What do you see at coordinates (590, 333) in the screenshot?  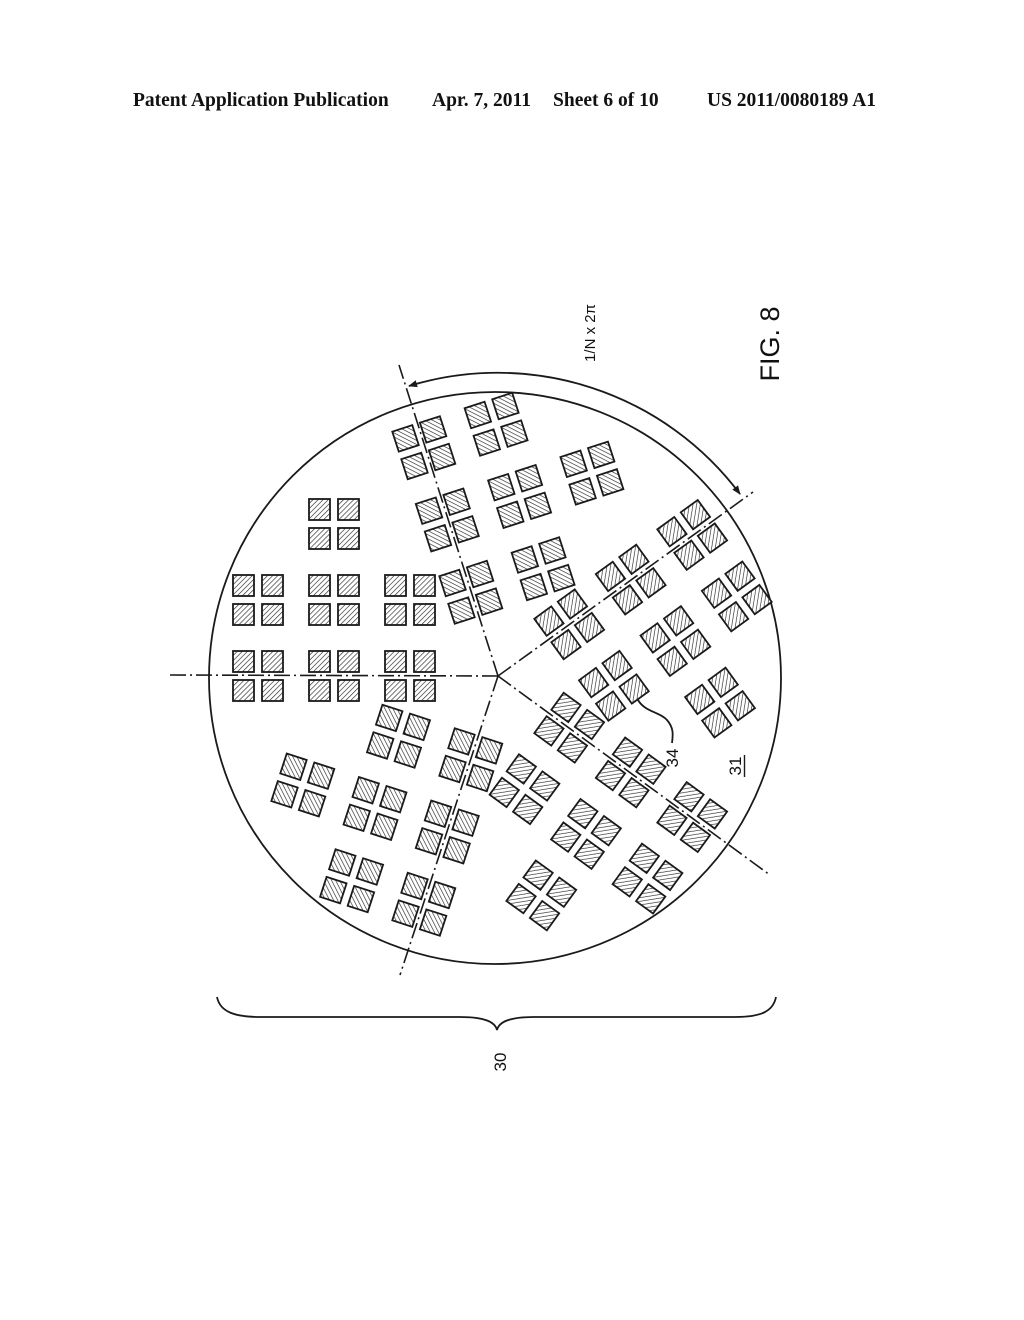 I see `angle-label: 1/N x 2π` at bounding box center [590, 333].